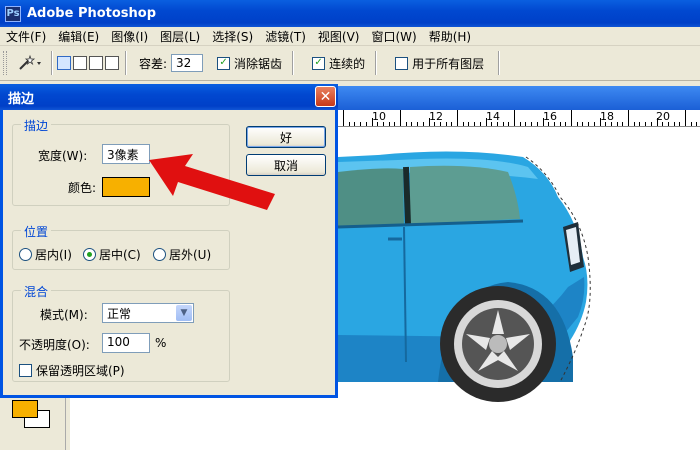  I want to click on add-selection-icon, so click(80, 63).